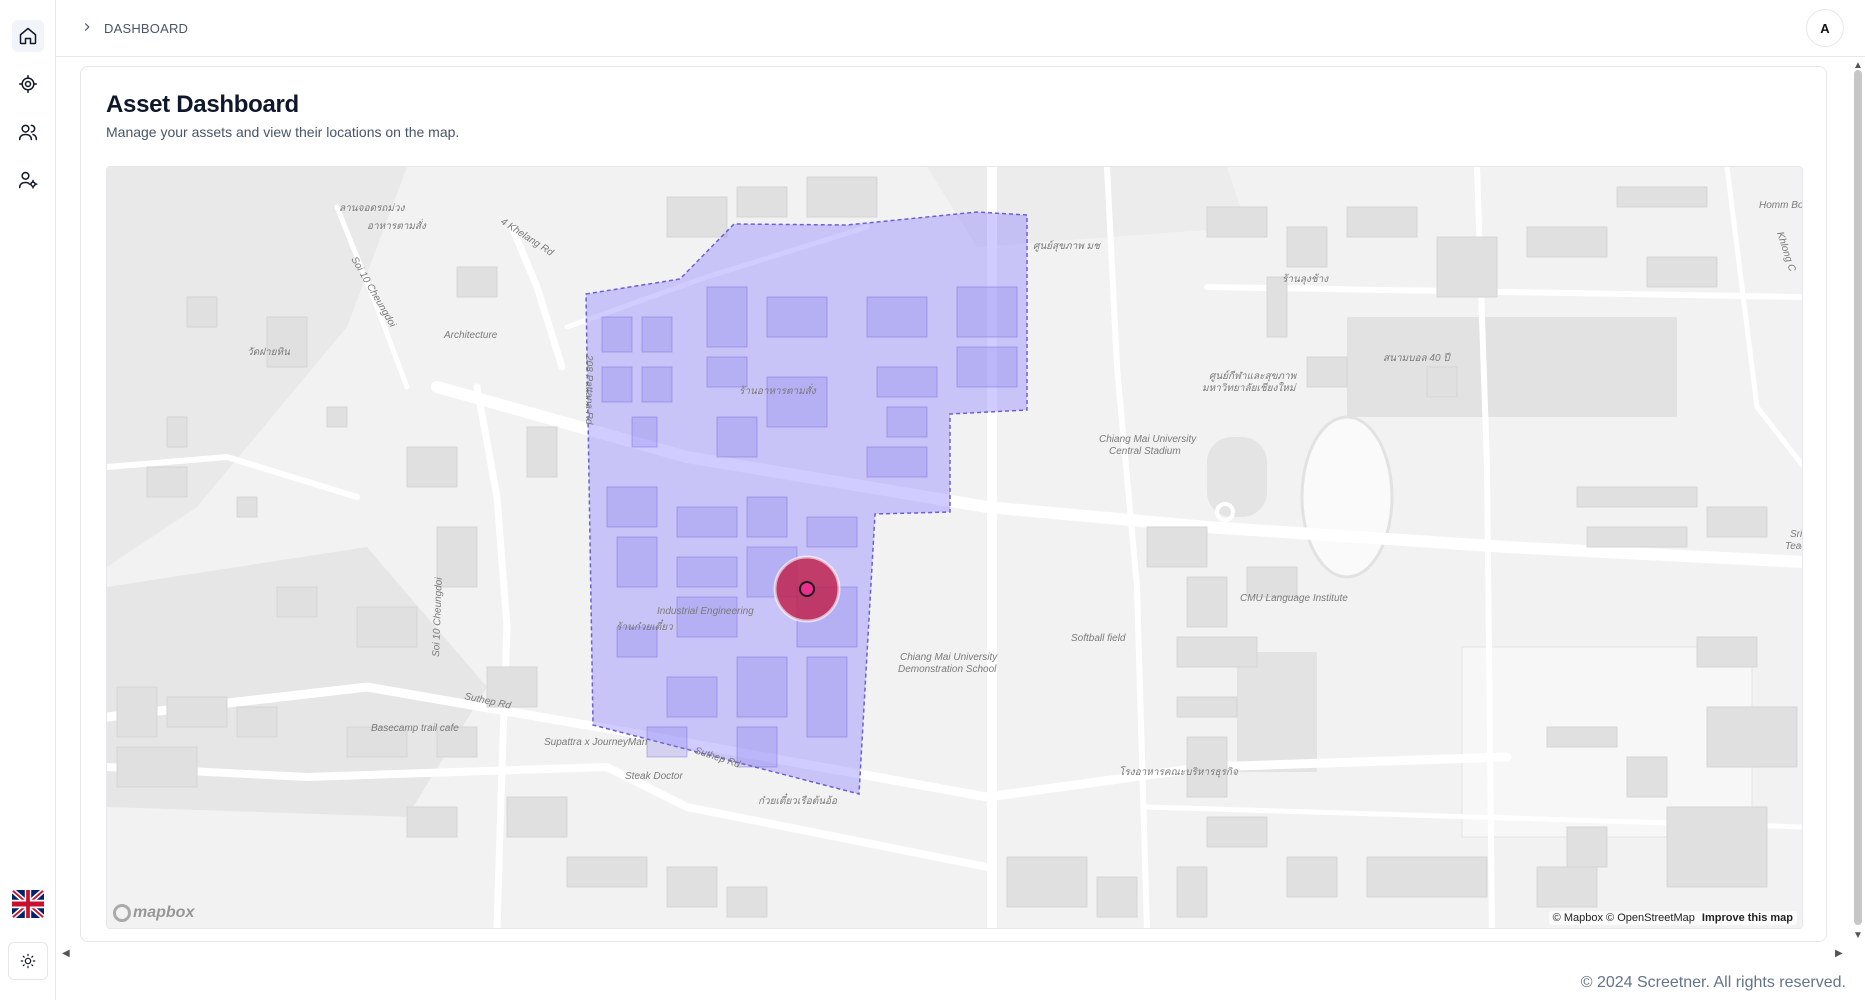 The height and width of the screenshot is (1000, 1865). I want to click on mapbox-logo: mapbox, so click(153, 913).